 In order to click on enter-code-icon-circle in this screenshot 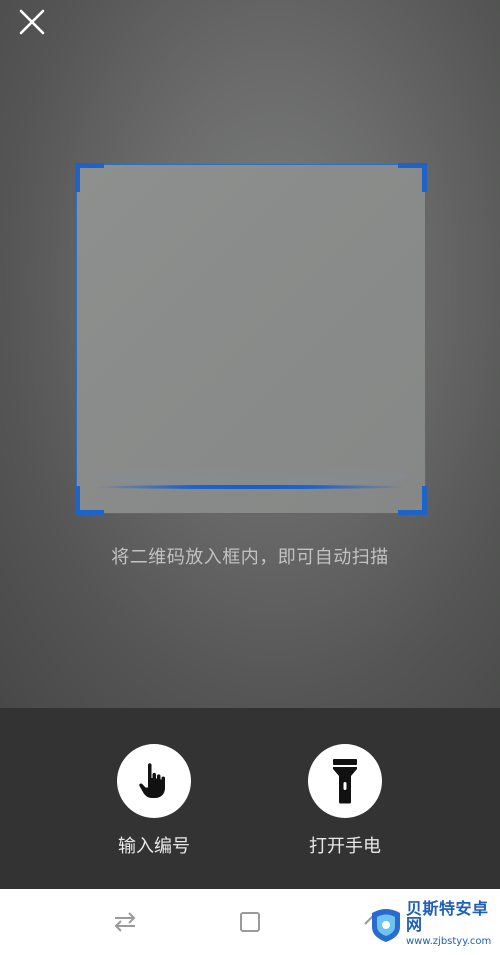, I will do `click(154, 781)`.